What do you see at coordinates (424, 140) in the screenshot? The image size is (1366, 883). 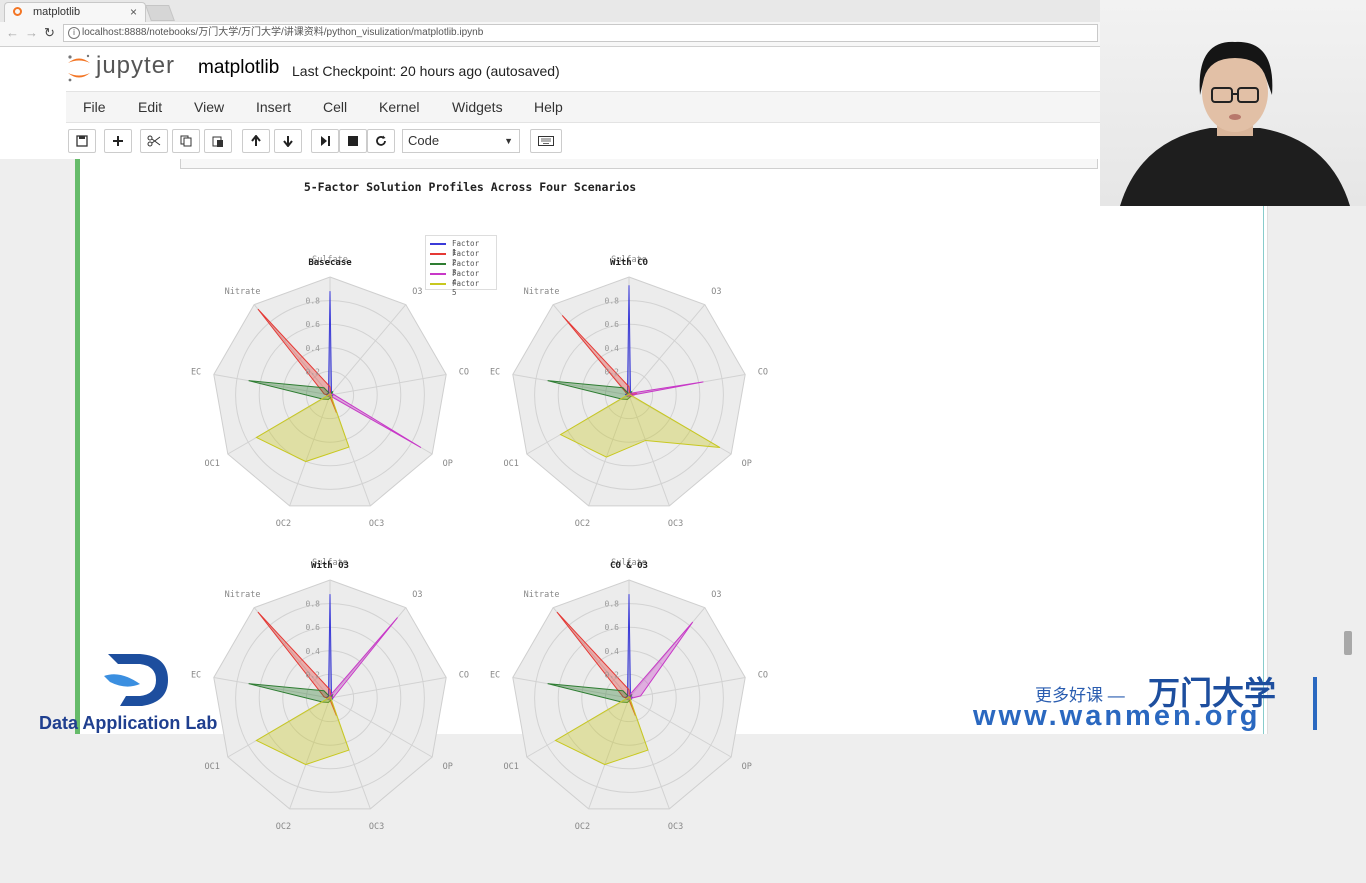 I see `cell-type-value: Code` at bounding box center [424, 140].